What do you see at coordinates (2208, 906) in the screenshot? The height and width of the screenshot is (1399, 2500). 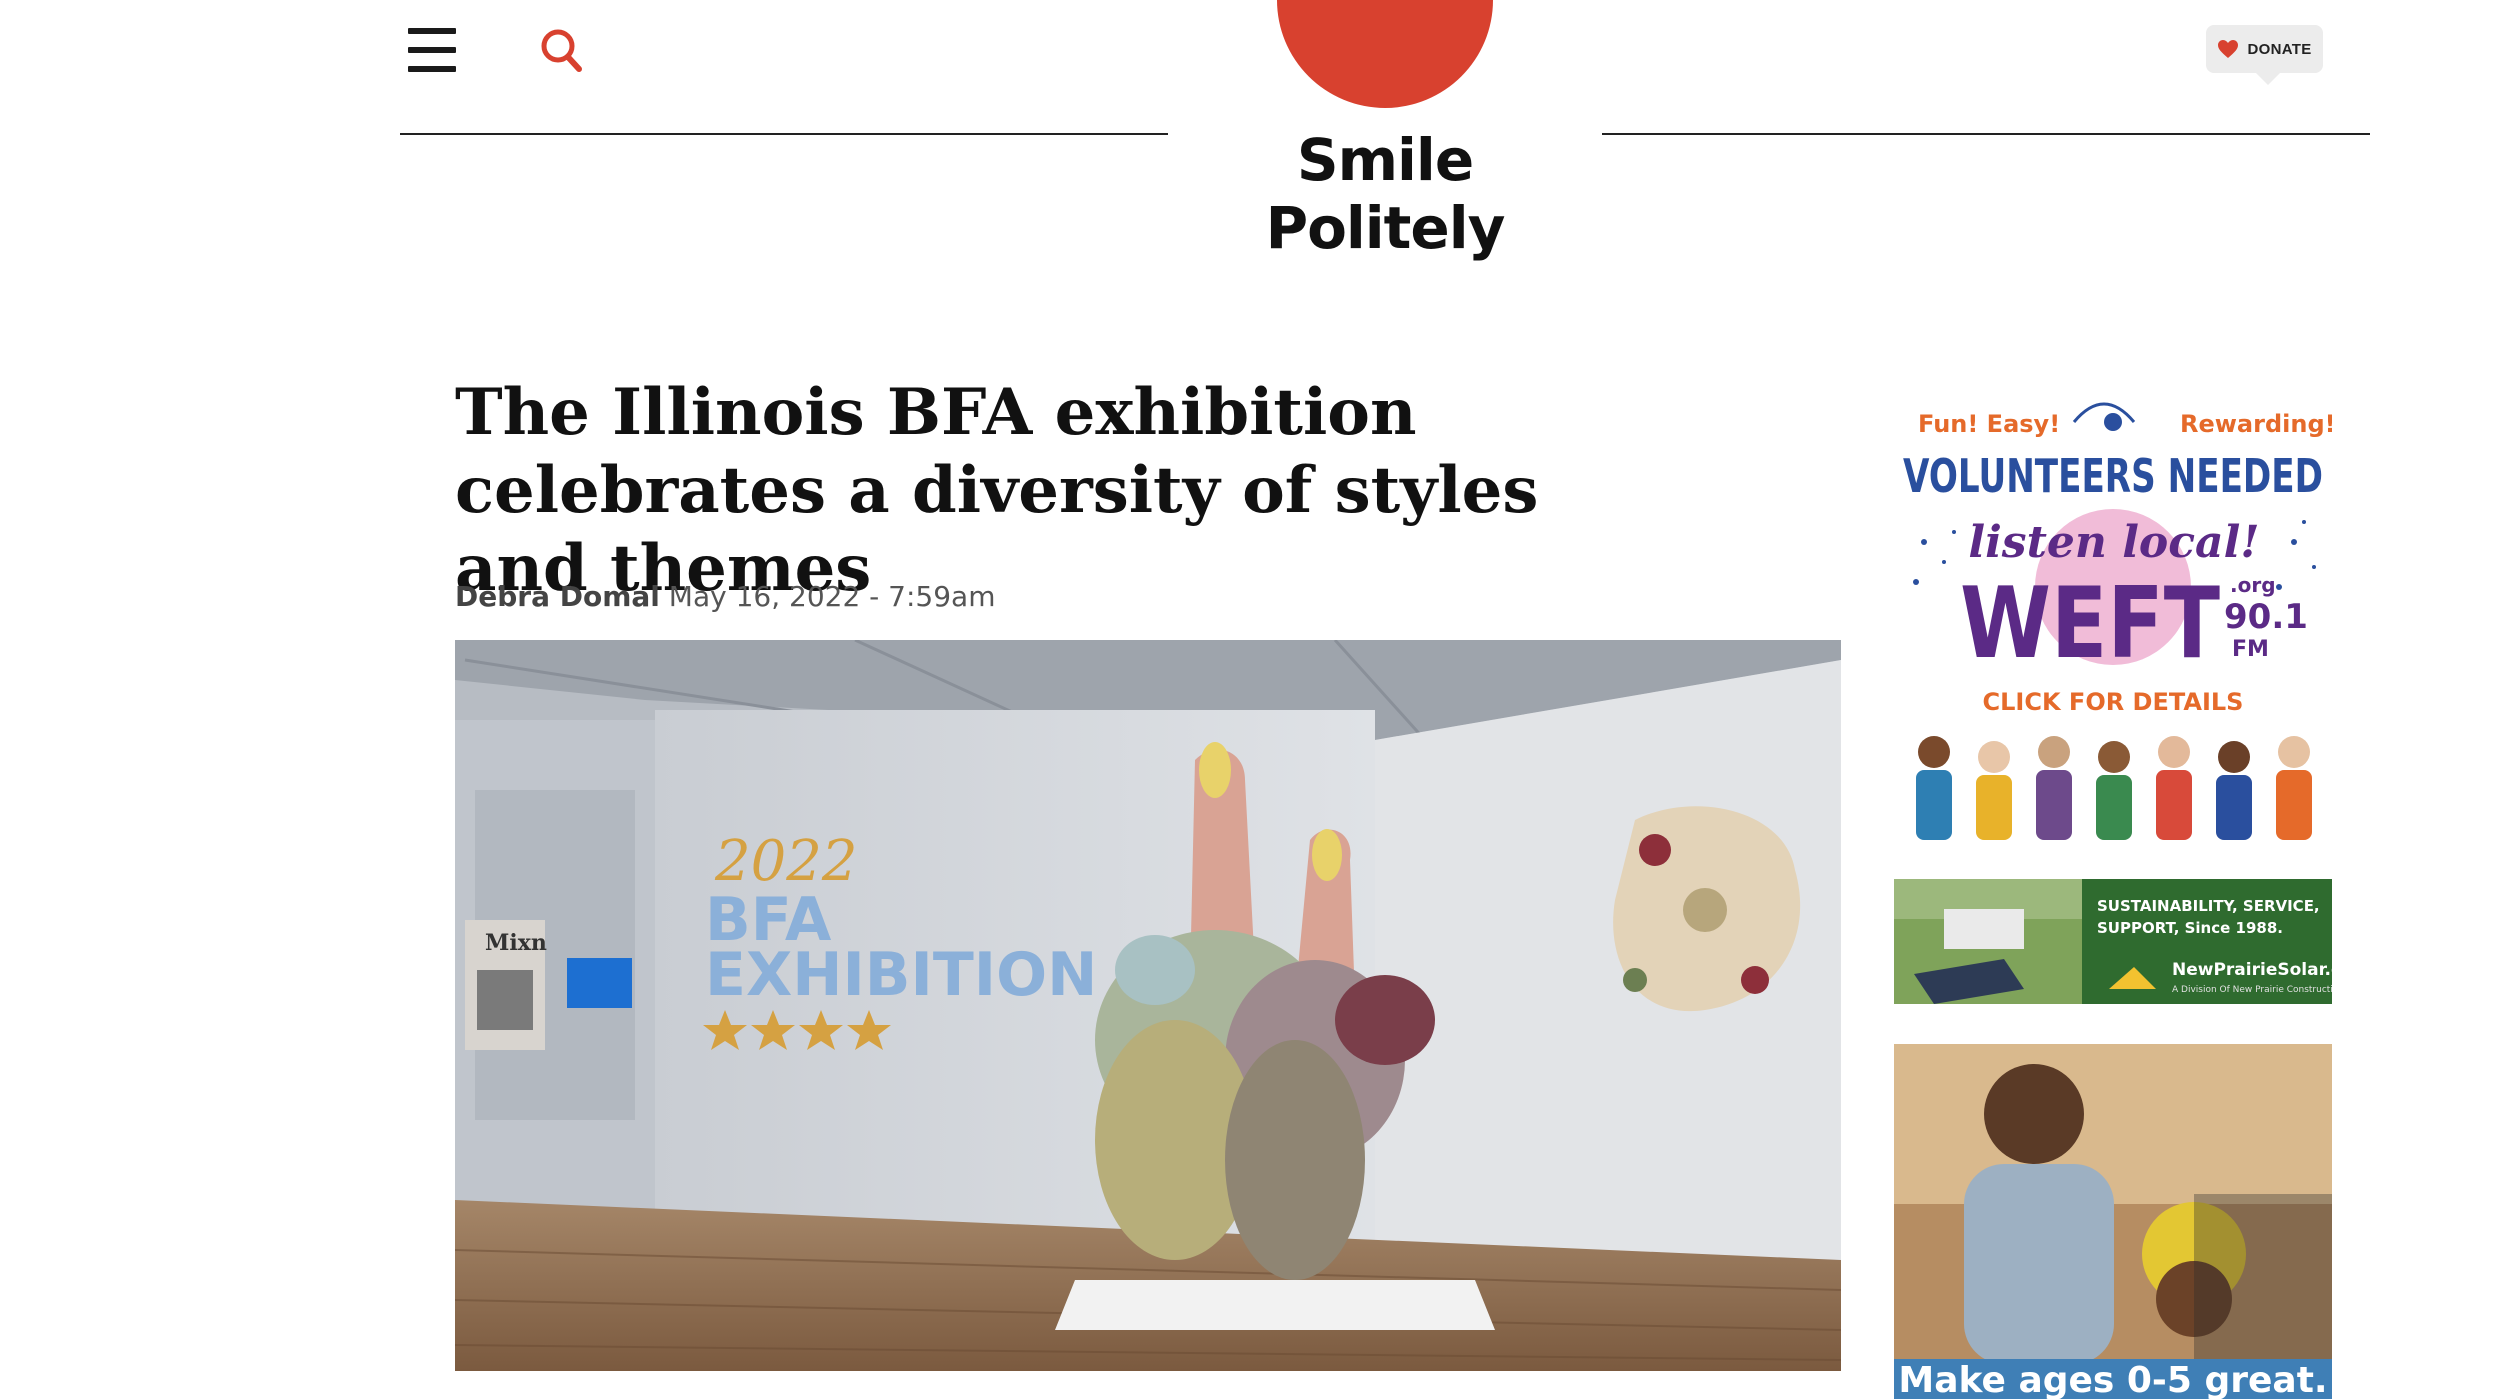 I see `solar-line1: SUSTAINABILITY, SERVICE,` at bounding box center [2208, 906].